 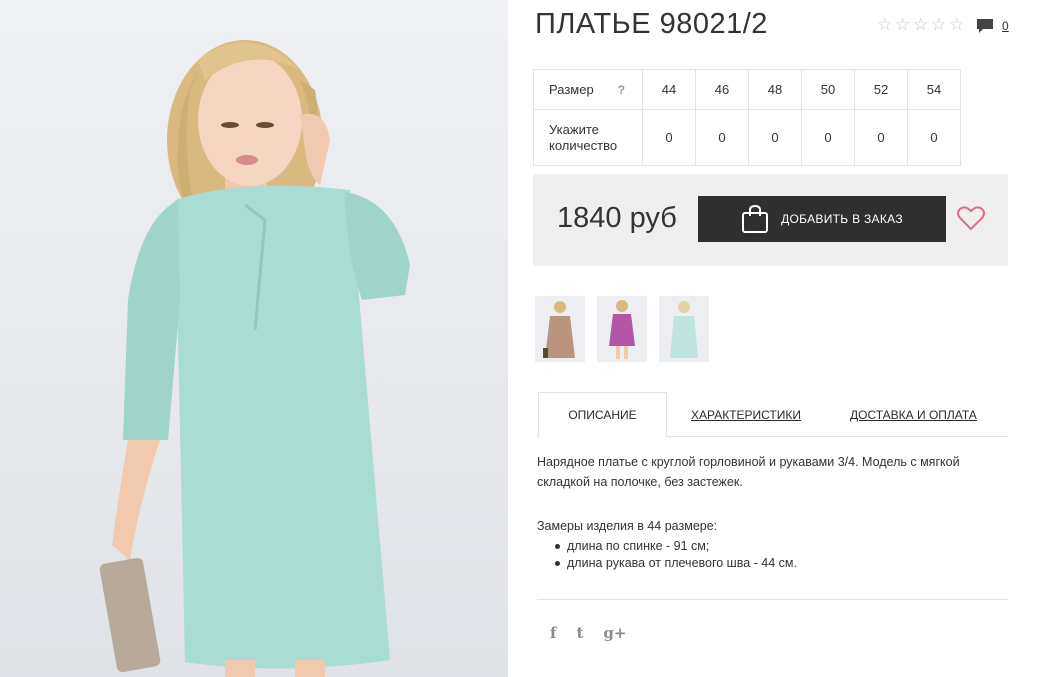 What do you see at coordinates (667, 563) in the screenshot?
I see `measure-item: длина рукава от плечевого шва - 44 см.` at bounding box center [667, 563].